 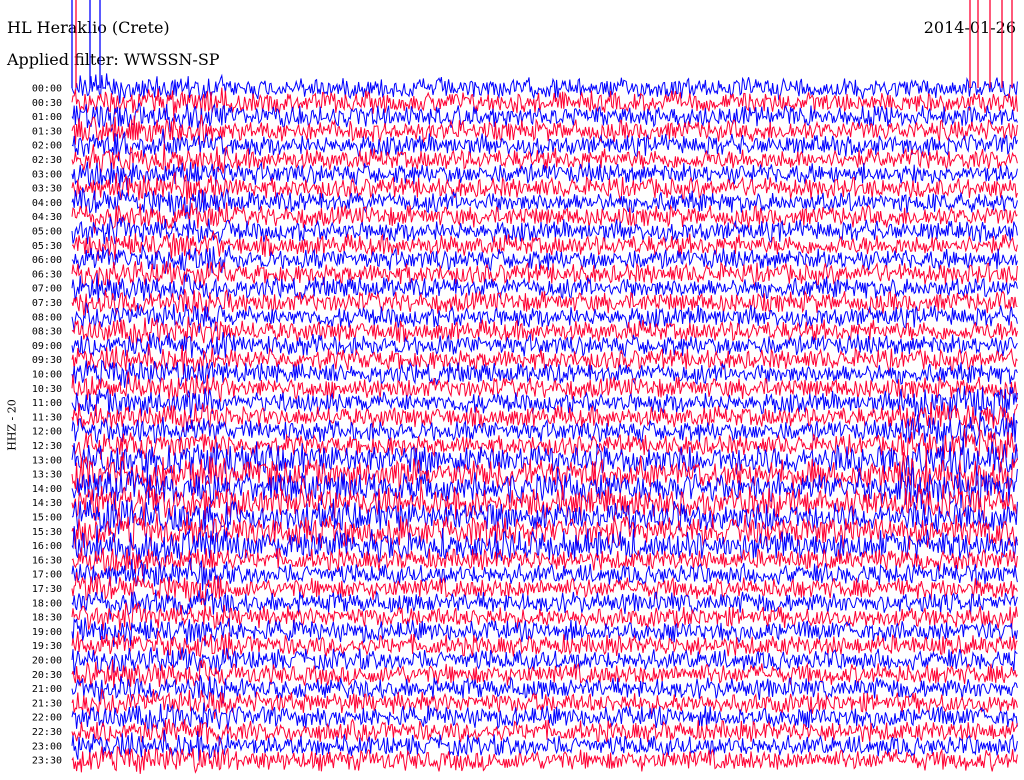 What do you see at coordinates (47, 117) in the screenshot?
I see `time-tick-label: 01:00` at bounding box center [47, 117].